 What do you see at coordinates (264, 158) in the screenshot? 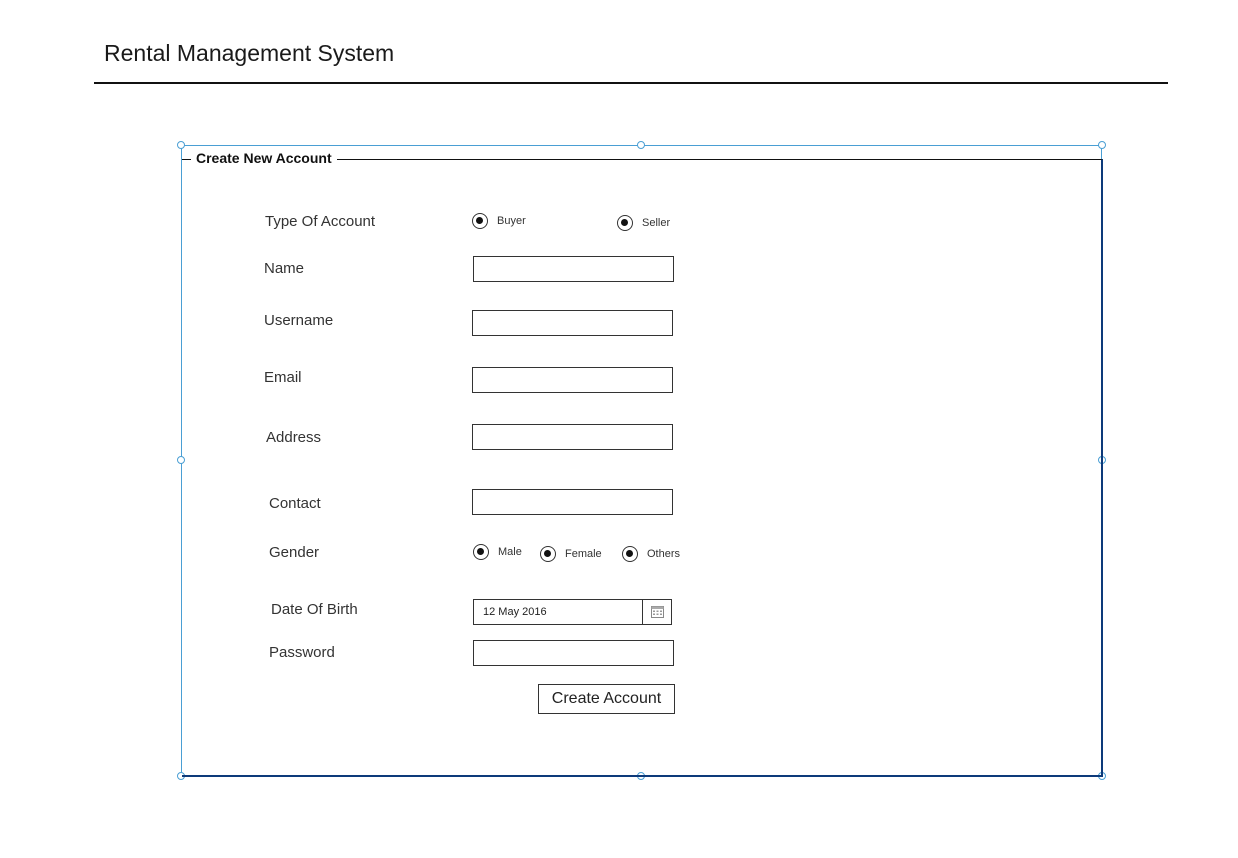
I see `fieldset-legend: Create New Account` at bounding box center [264, 158].